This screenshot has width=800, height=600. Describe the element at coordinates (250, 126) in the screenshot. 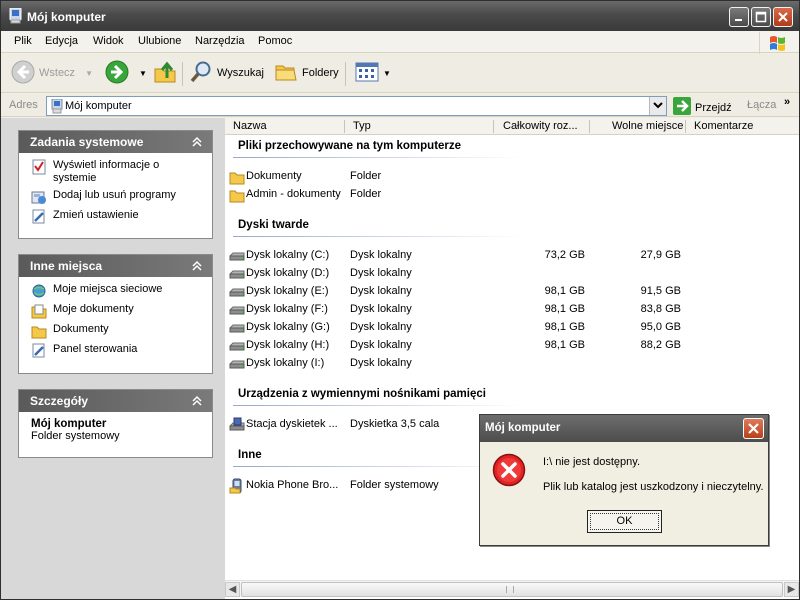

I see `column-name: Nazwa` at that location.